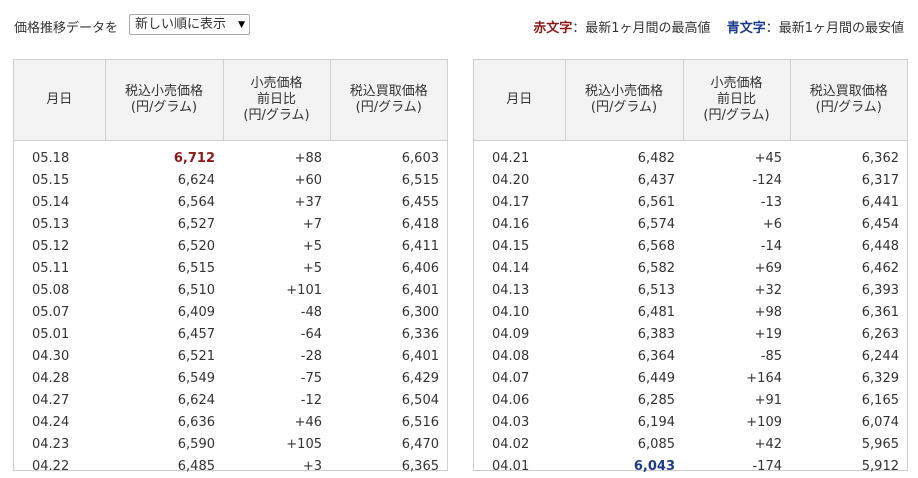 This screenshot has height=478, width=918. What do you see at coordinates (736, 269) in the screenshot?
I see `daily-change-cell: +69` at bounding box center [736, 269].